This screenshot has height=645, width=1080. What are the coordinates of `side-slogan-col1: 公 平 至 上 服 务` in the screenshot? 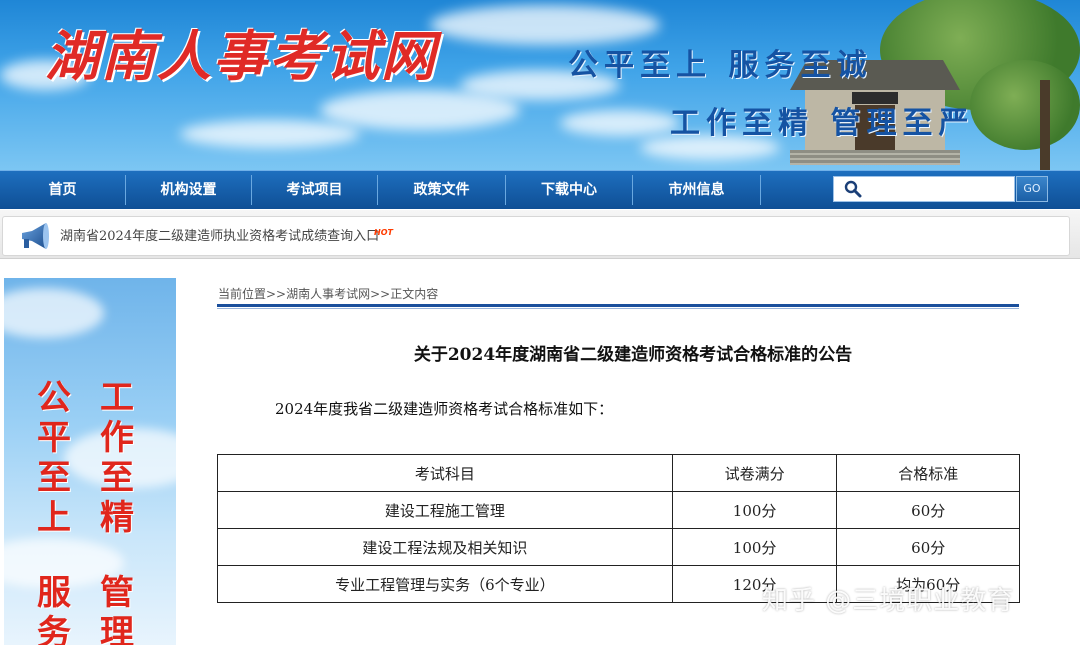 It's located at (54, 511).